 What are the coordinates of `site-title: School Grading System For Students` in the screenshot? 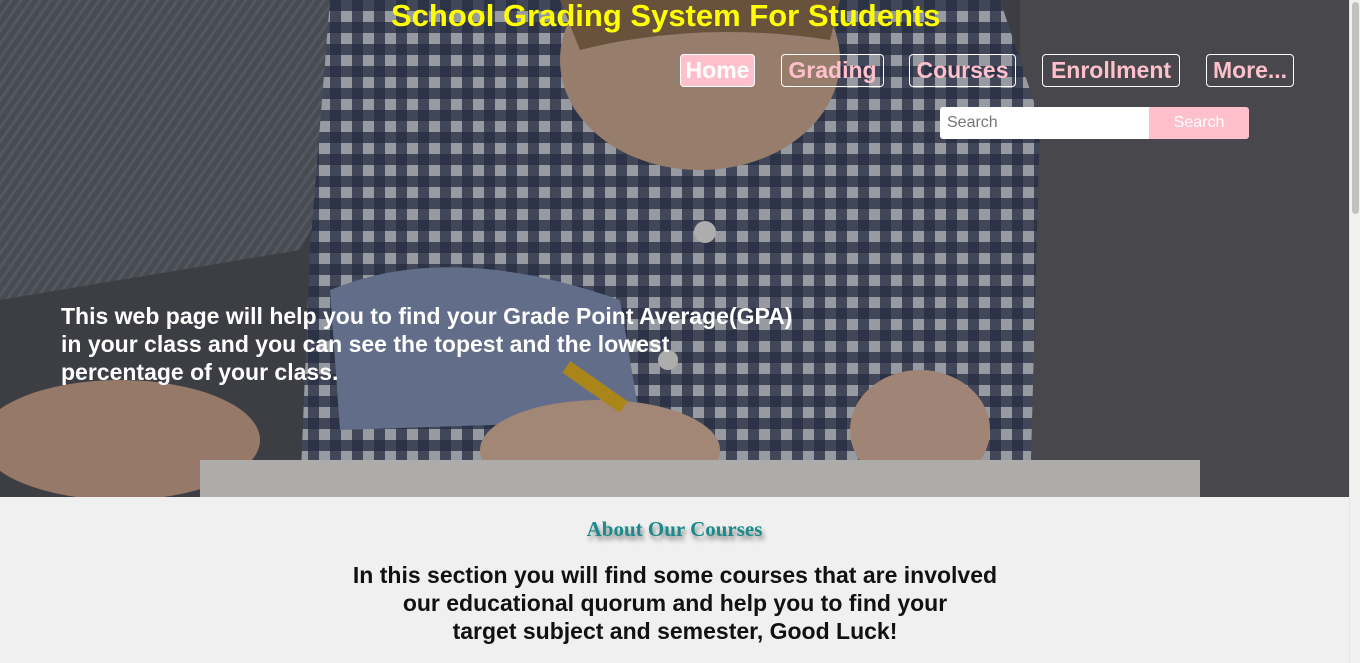 It's located at (666, 16).